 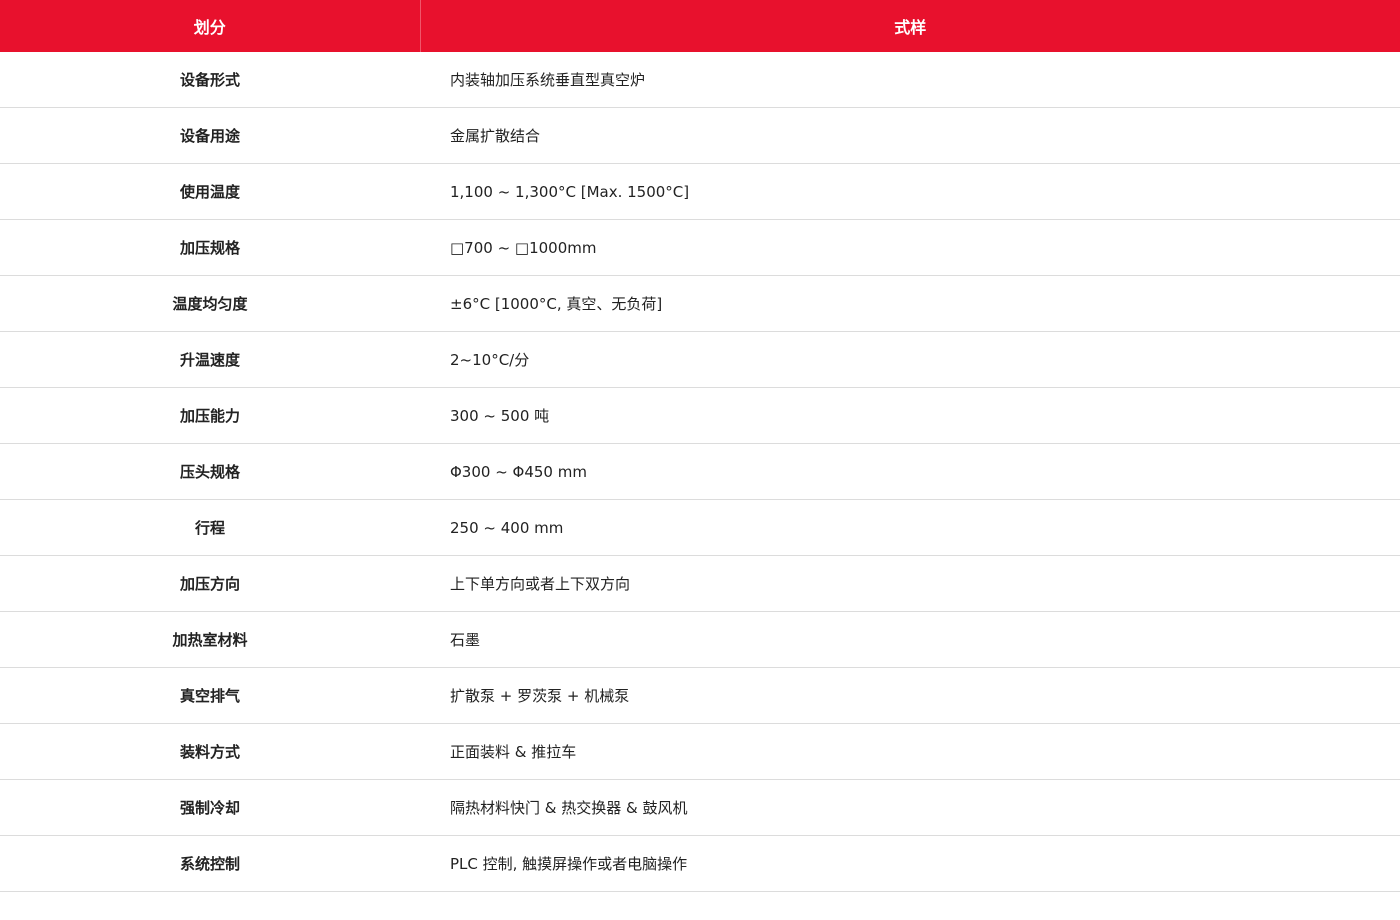 What do you see at coordinates (910, 303) in the screenshot?
I see `row-value: ±6°C [1000°C, 真空、无负荷]` at bounding box center [910, 303].